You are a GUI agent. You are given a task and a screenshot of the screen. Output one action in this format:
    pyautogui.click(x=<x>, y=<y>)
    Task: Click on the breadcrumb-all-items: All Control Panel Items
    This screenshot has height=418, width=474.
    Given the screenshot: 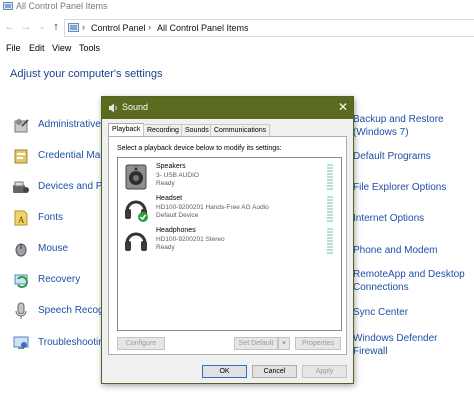 What is the action you would take?
    pyautogui.click(x=203, y=28)
    